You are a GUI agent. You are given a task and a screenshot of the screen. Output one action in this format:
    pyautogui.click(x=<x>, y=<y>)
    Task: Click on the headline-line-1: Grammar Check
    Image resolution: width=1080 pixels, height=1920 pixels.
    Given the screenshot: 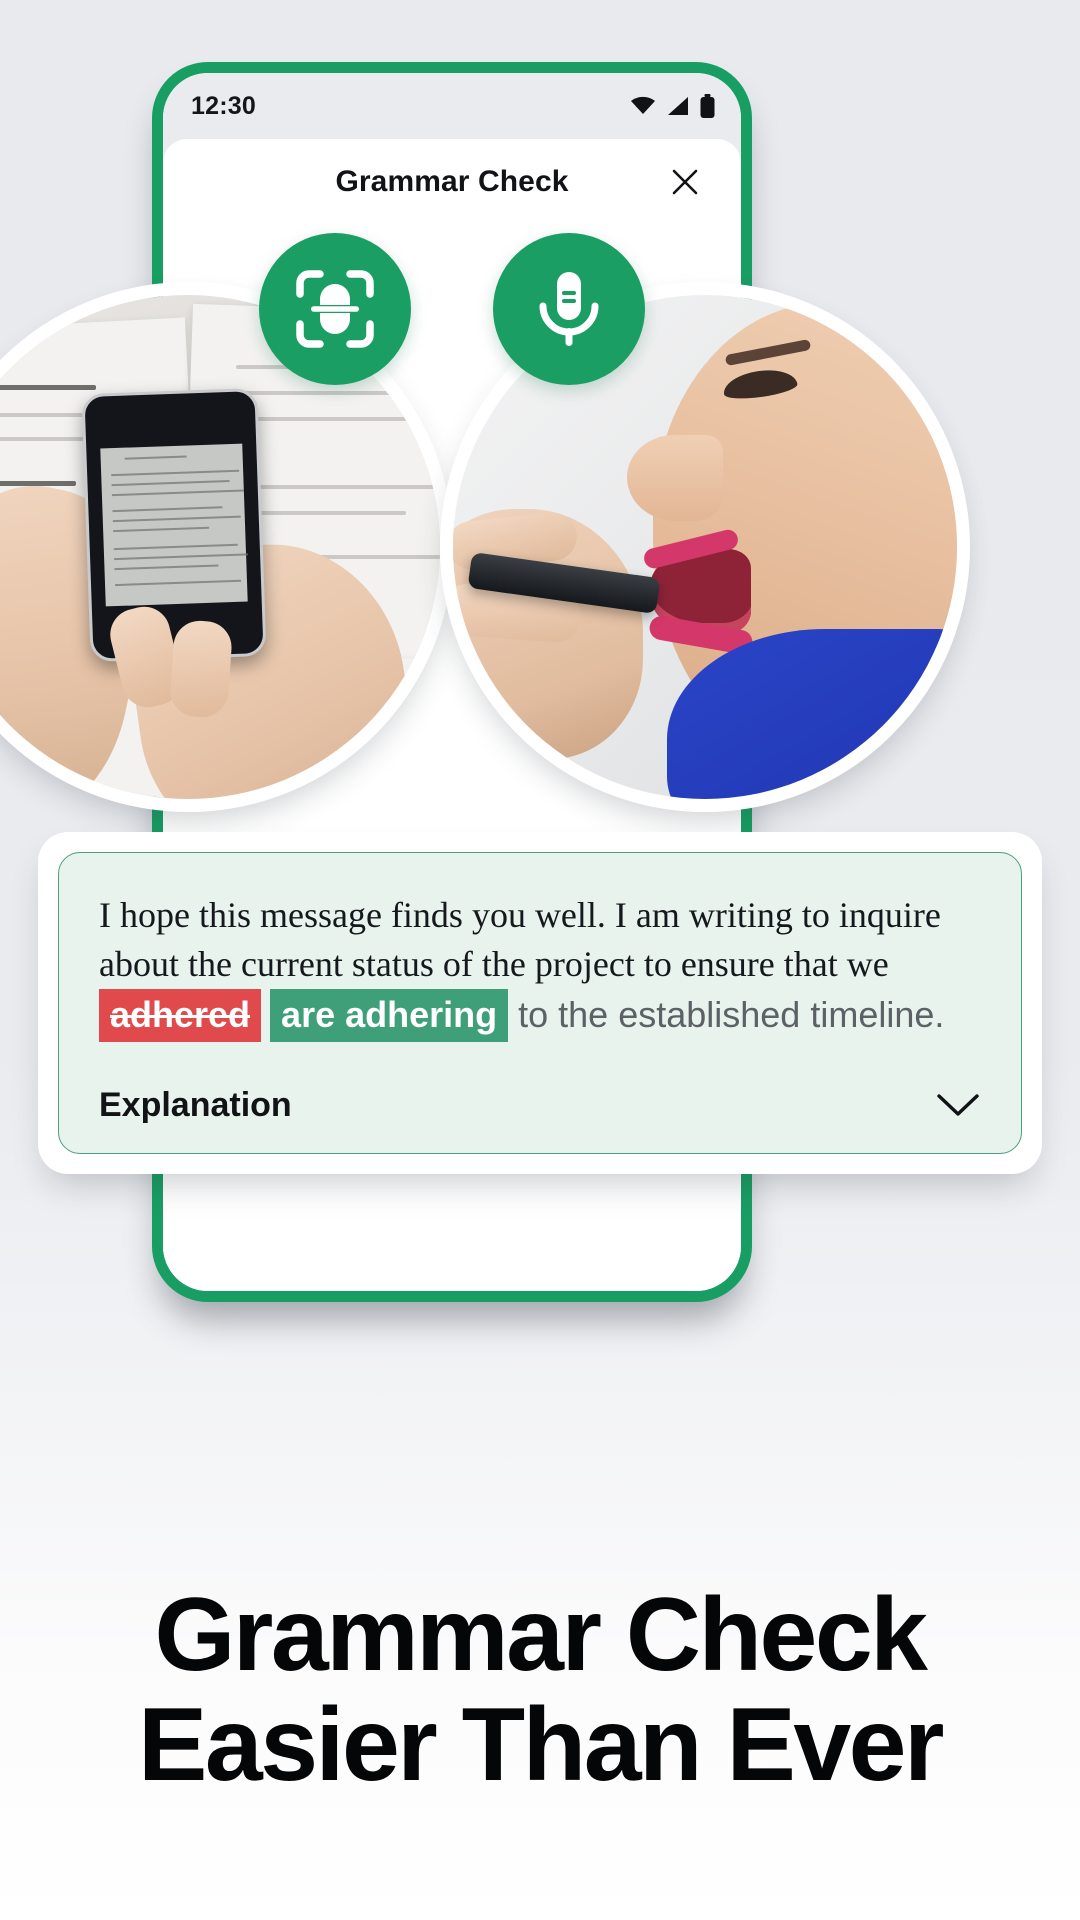 What is the action you would take?
    pyautogui.click(x=541, y=1635)
    